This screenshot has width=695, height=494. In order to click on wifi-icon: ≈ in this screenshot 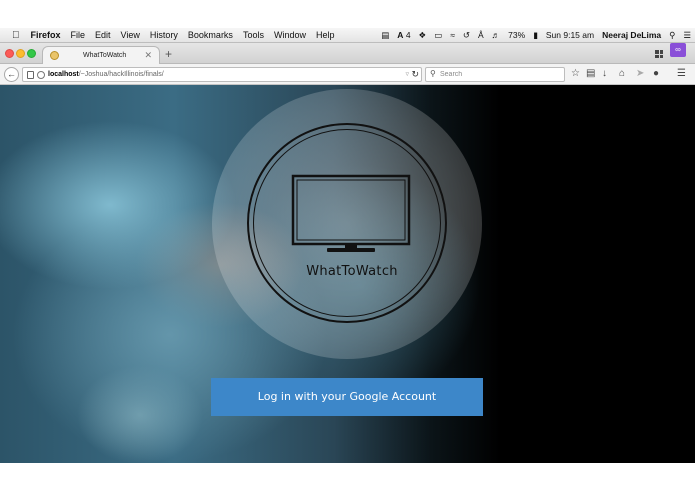, I will do `click(452, 35)`.